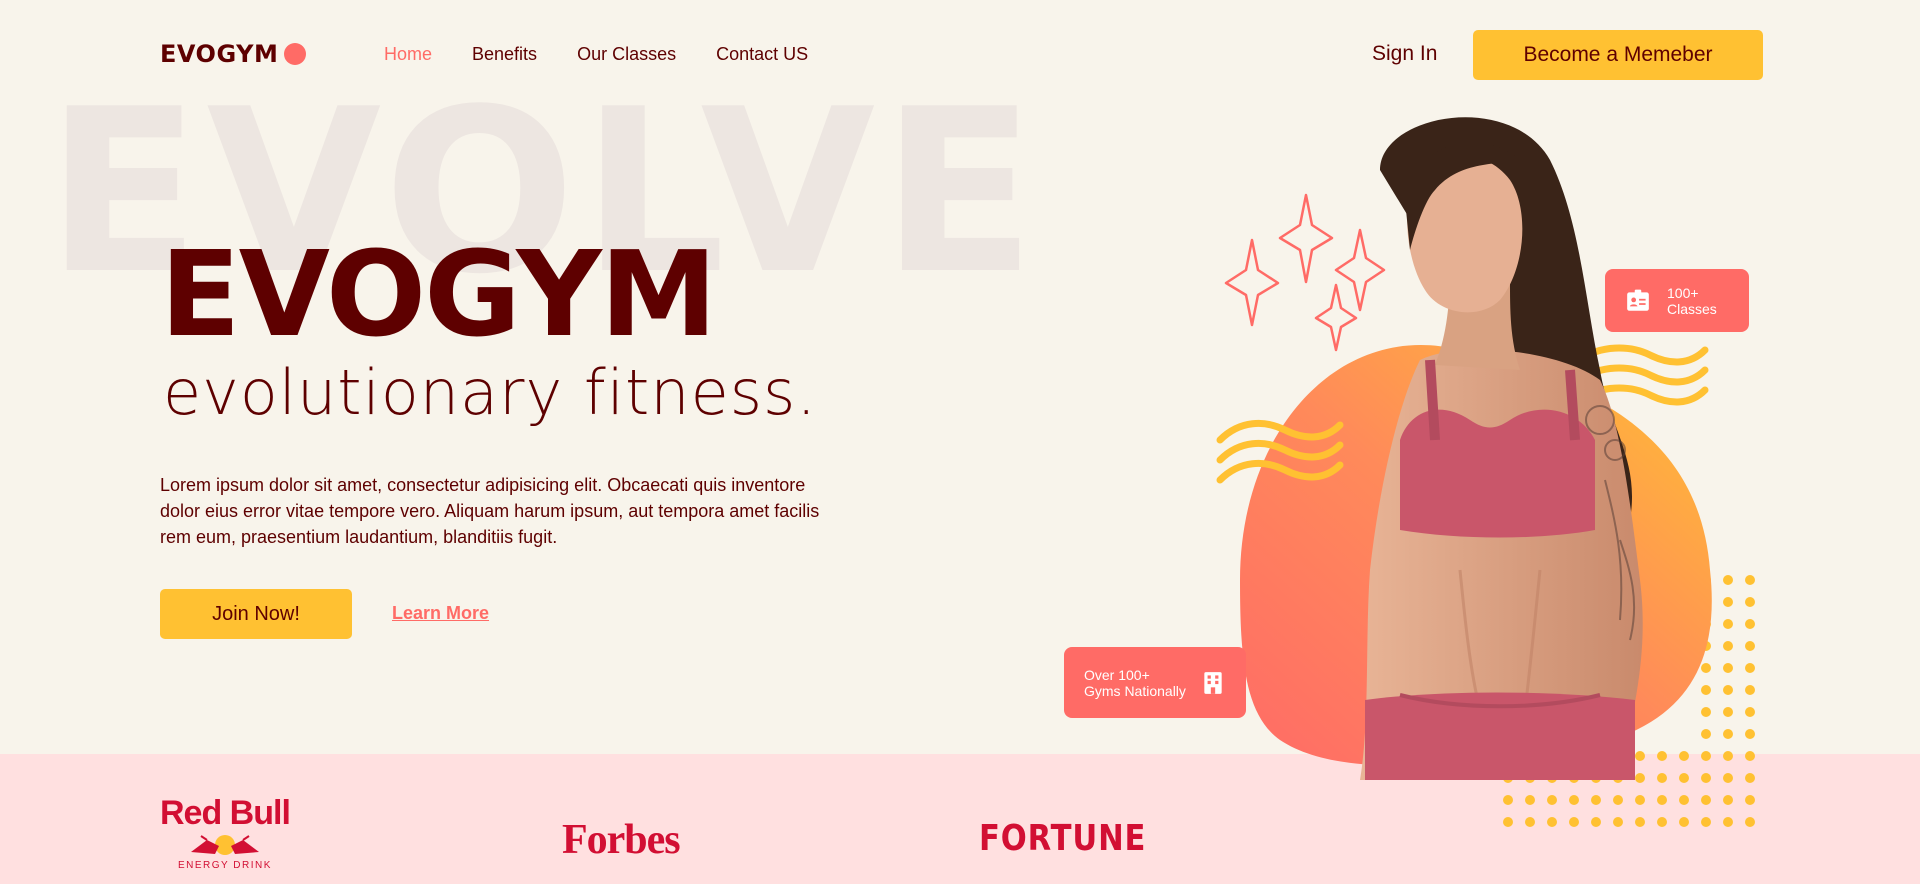  I want to click on classes-label: Classes, so click(1692, 308).